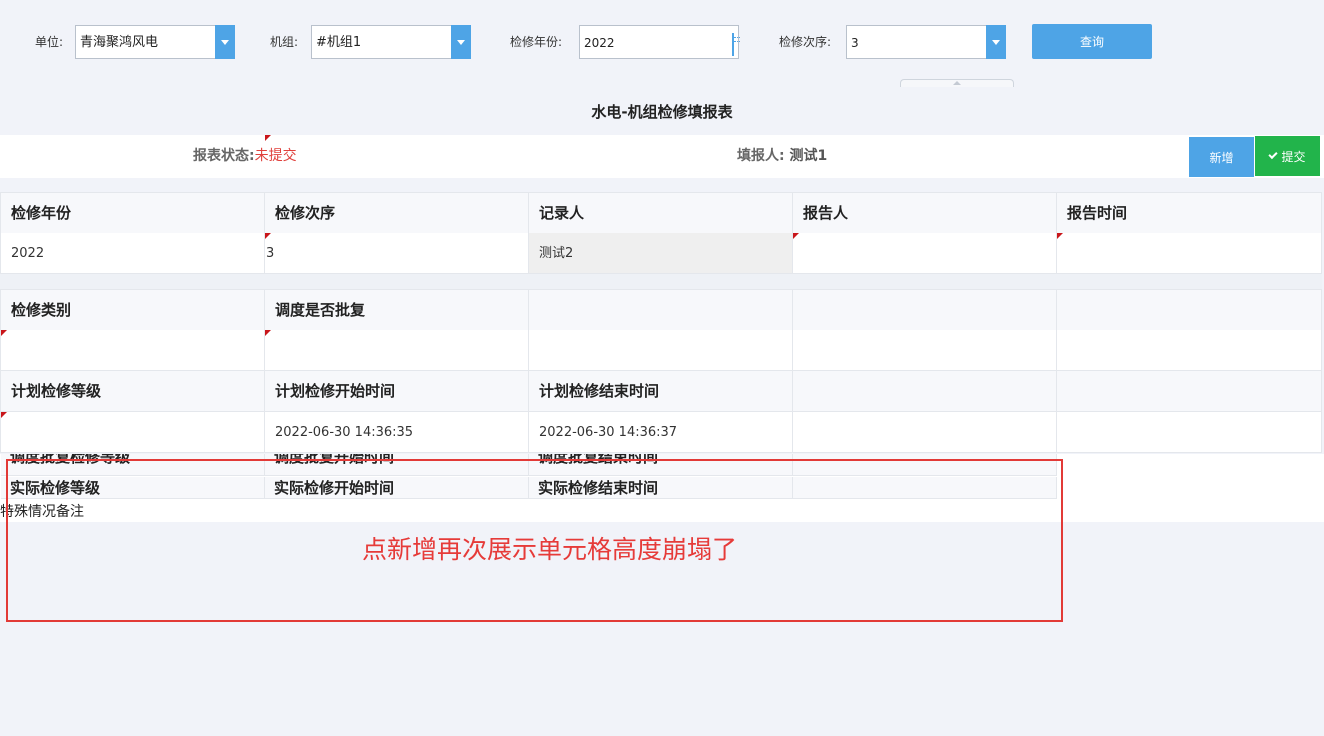 The image size is (1324, 736). I want to click on header-cell: 报告人, so click(925, 213).